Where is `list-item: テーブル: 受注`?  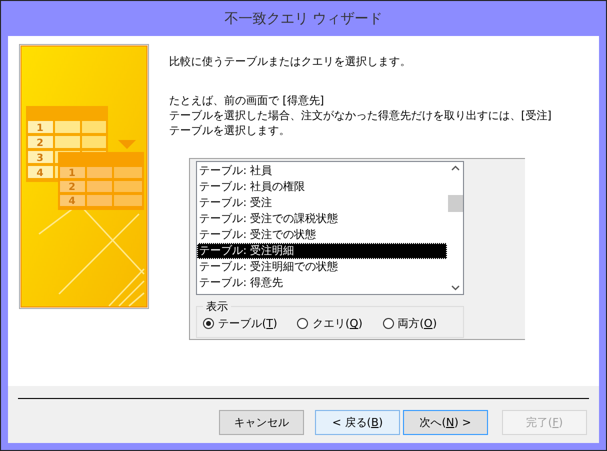
list-item: テーブル: 受注 is located at coordinates (322, 203).